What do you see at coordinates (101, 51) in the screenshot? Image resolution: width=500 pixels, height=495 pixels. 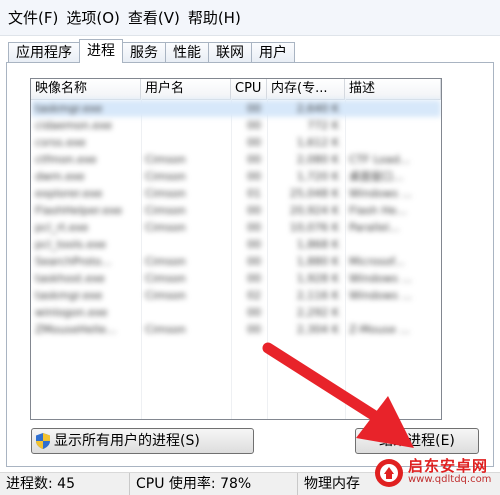 I see `tab-processes: 进程` at bounding box center [101, 51].